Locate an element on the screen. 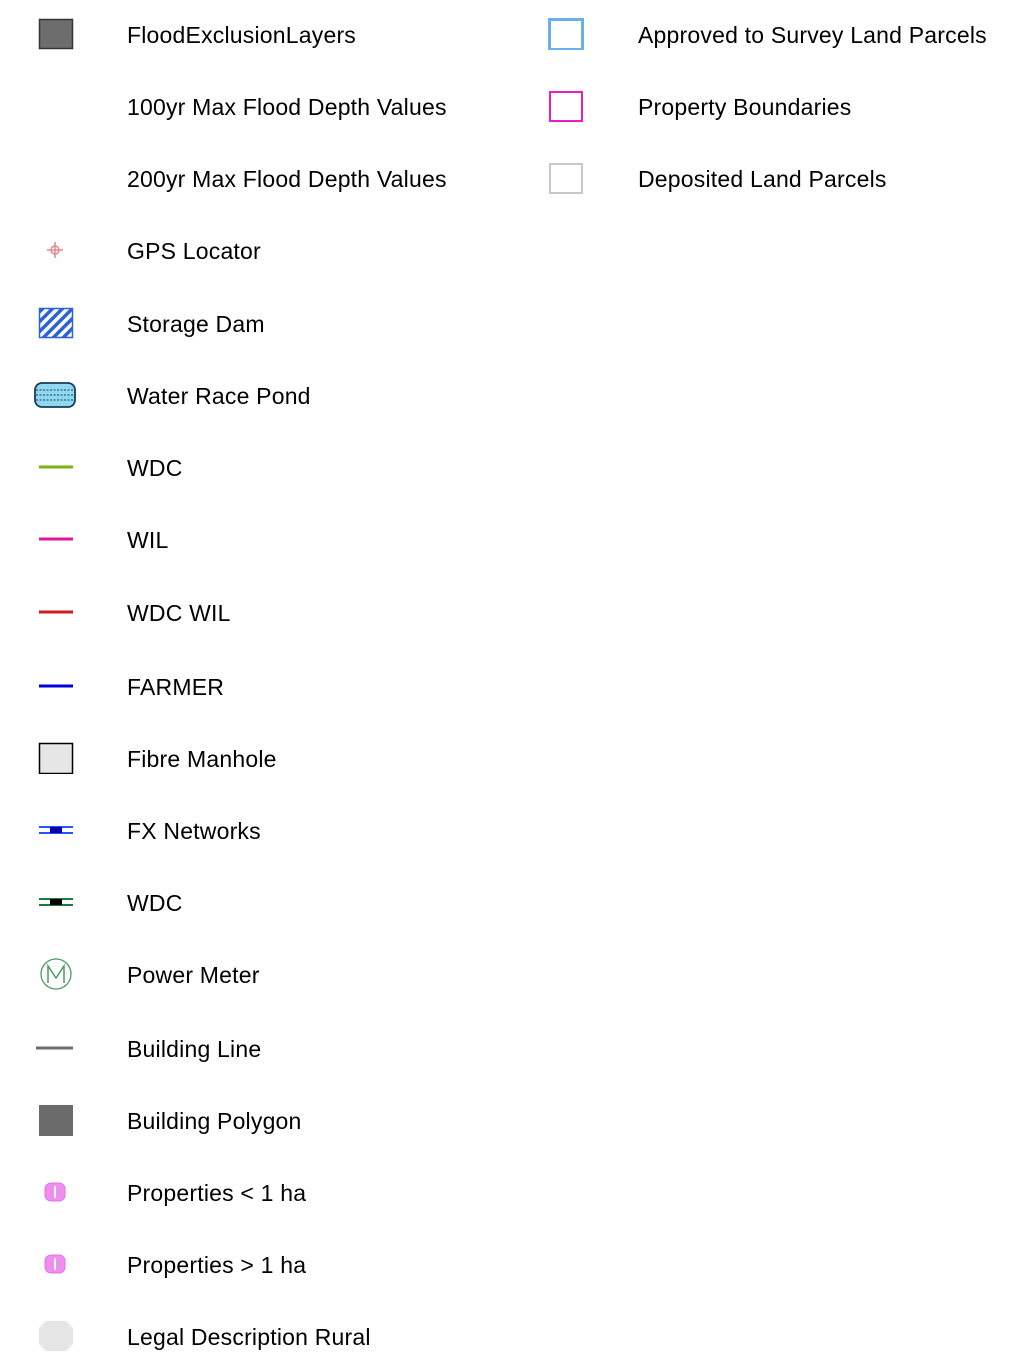  gray-filled-square-icon is located at coordinates (56, 1120).